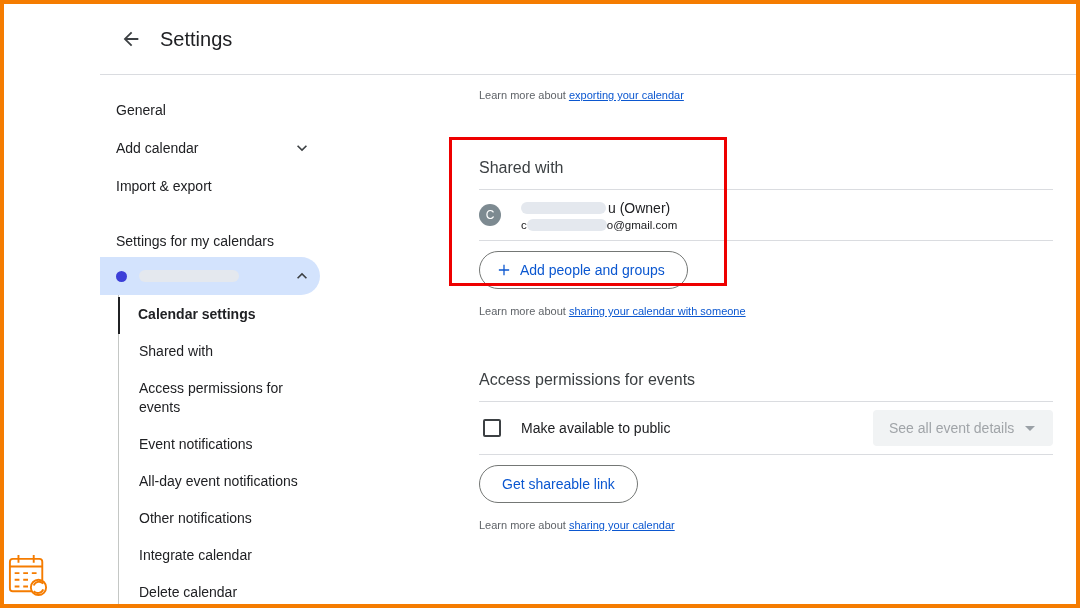  I want to click on section-heading: Access permissions for events, so click(766, 386).